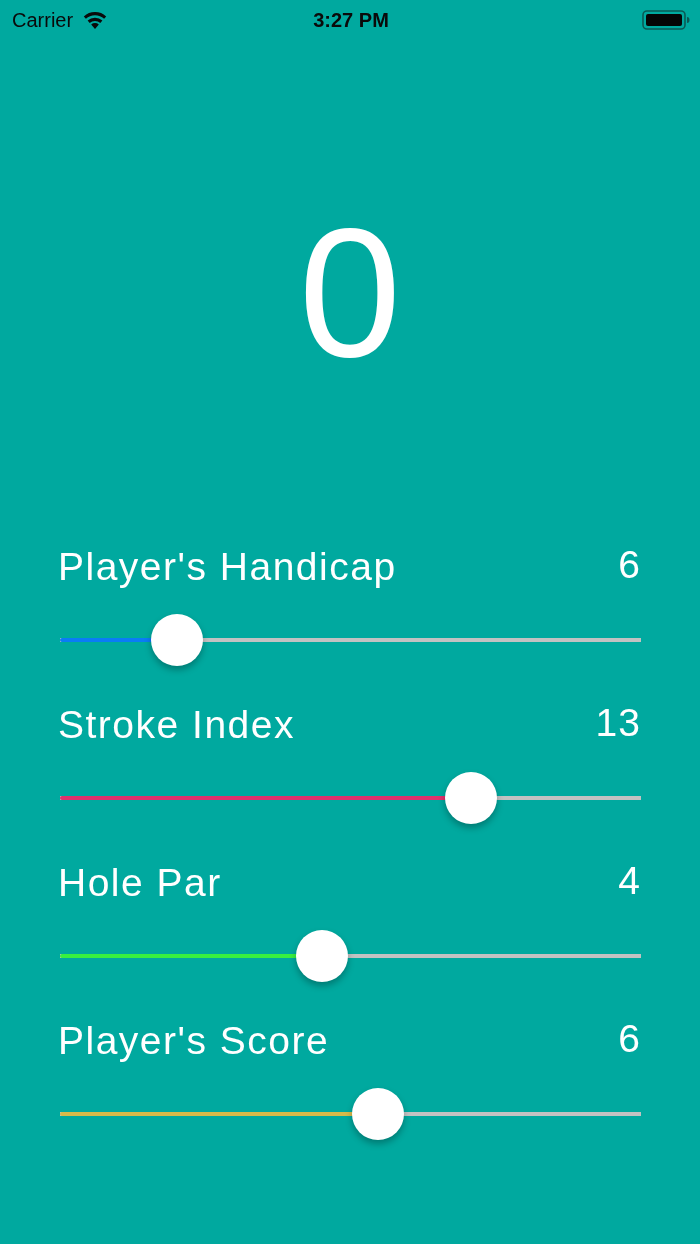 The height and width of the screenshot is (1244, 700). What do you see at coordinates (43, 20) in the screenshot?
I see `carrier-name: Carrier` at bounding box center [43, 20].